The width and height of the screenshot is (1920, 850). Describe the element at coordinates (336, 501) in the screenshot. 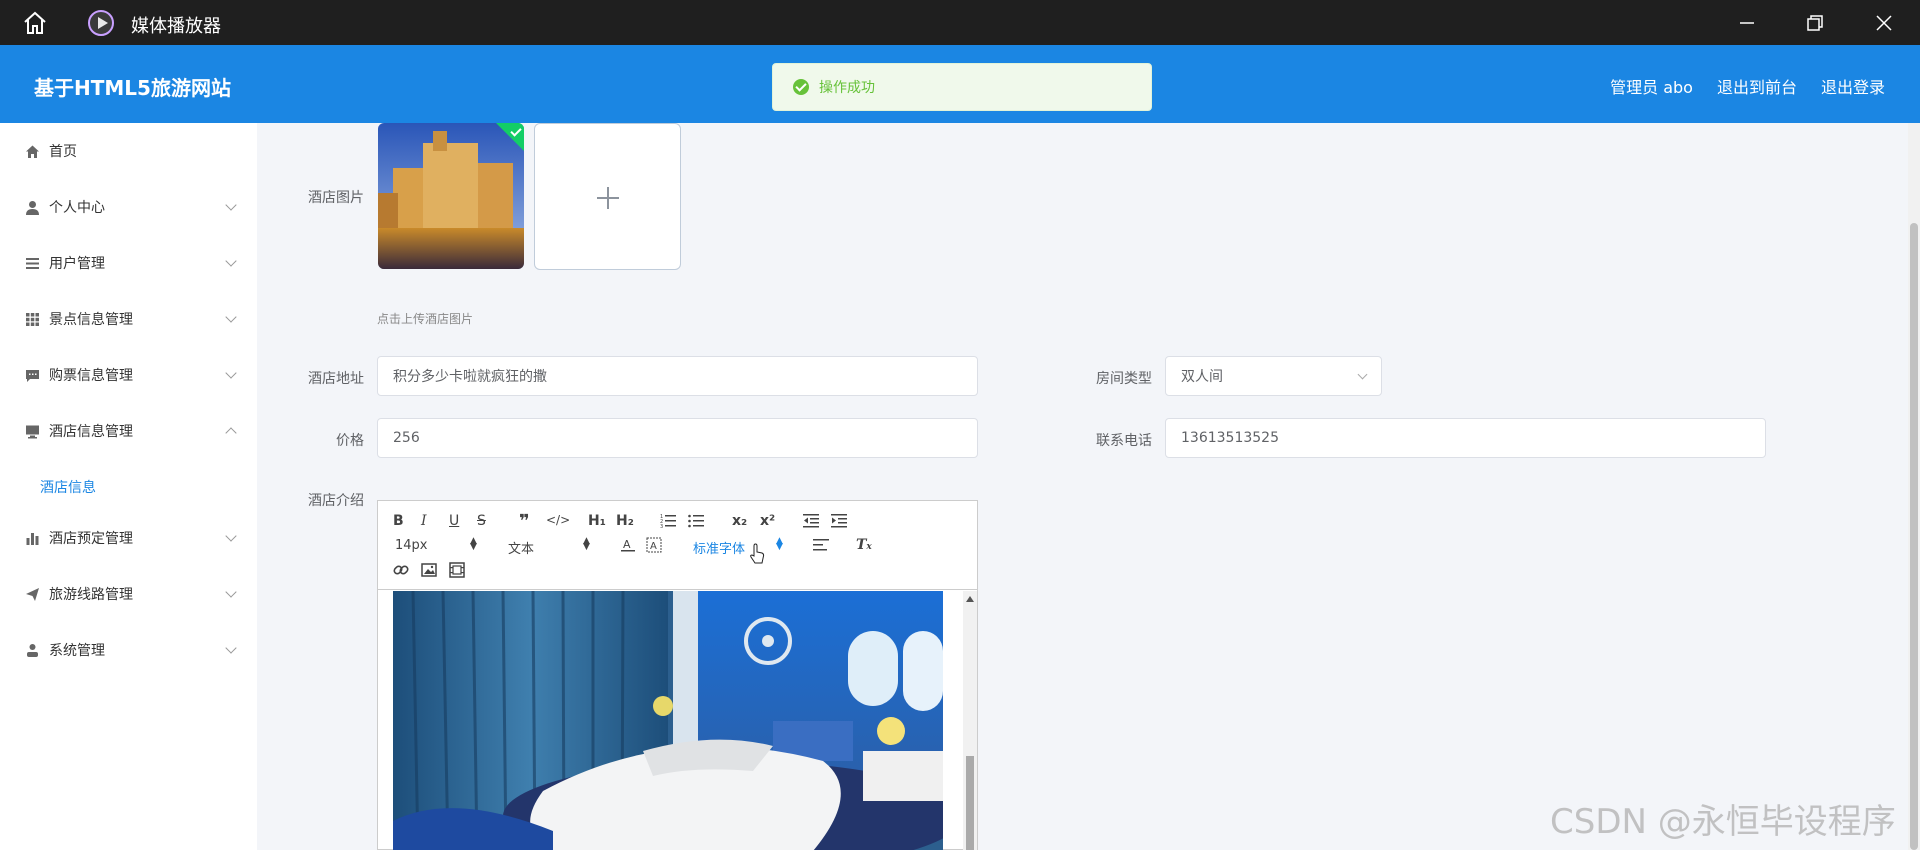

I see `intro-label: 酒店介绍` at that location.